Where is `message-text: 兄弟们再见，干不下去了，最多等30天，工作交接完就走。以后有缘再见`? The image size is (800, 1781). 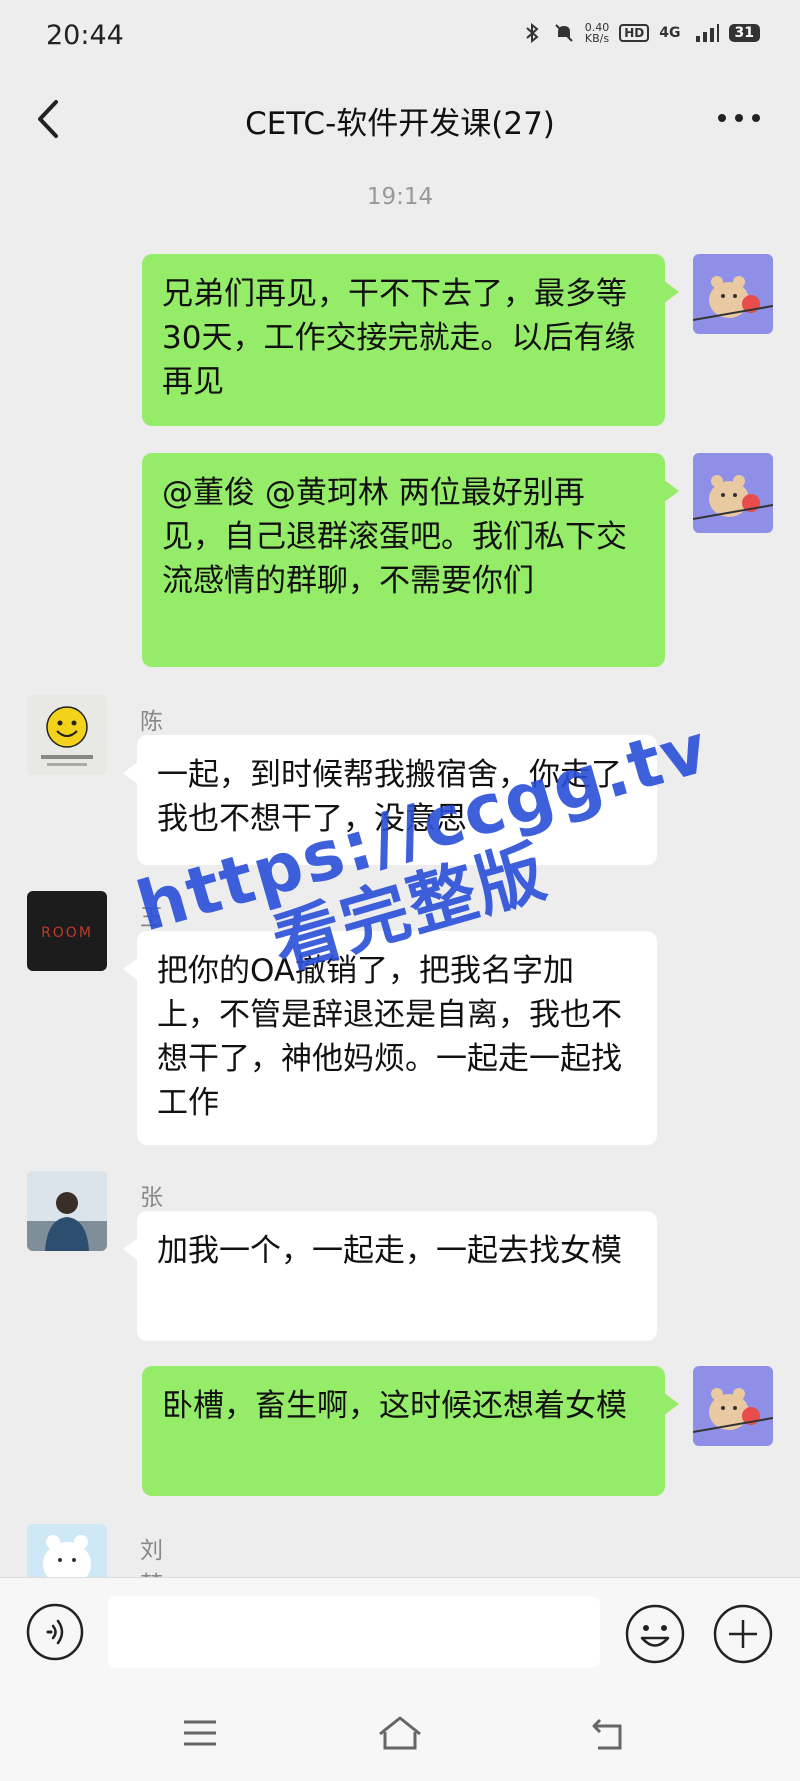 message-text: 兄弟们再见，干不下去了，最多等30天，工作交接完就走。以后有缘再见 is located at coordinates (399, 338).